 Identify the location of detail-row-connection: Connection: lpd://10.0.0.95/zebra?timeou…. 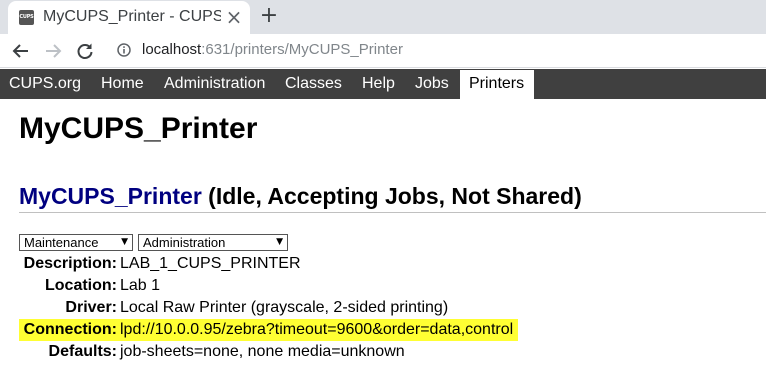
(383, 331).